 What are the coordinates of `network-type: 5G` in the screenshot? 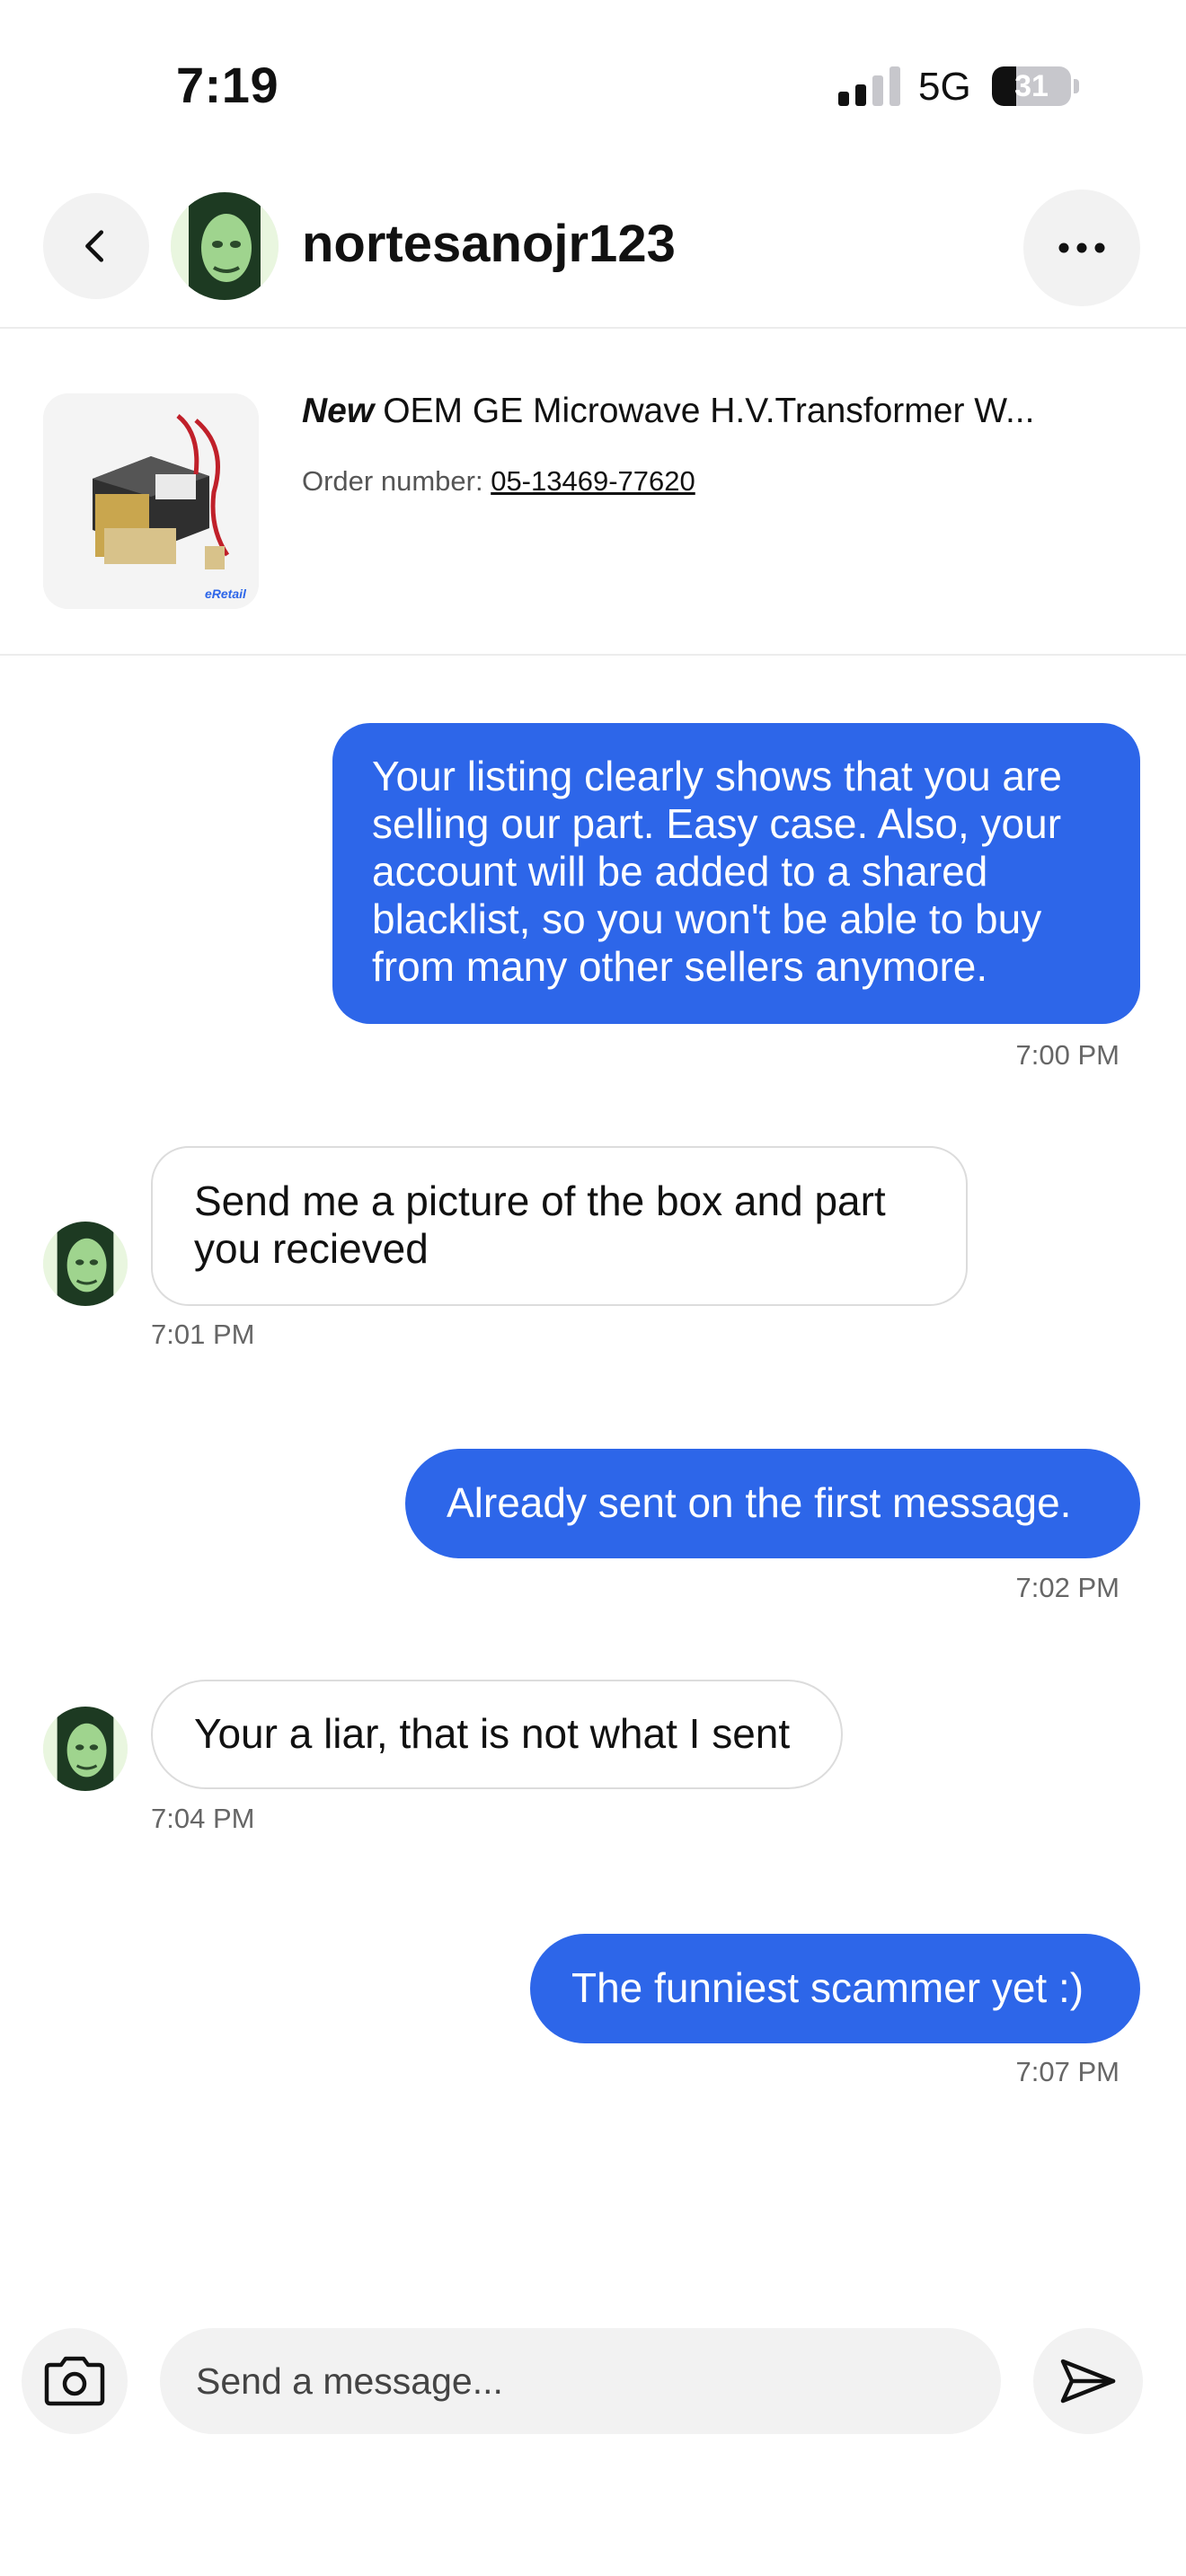 It's located at (944, 87).